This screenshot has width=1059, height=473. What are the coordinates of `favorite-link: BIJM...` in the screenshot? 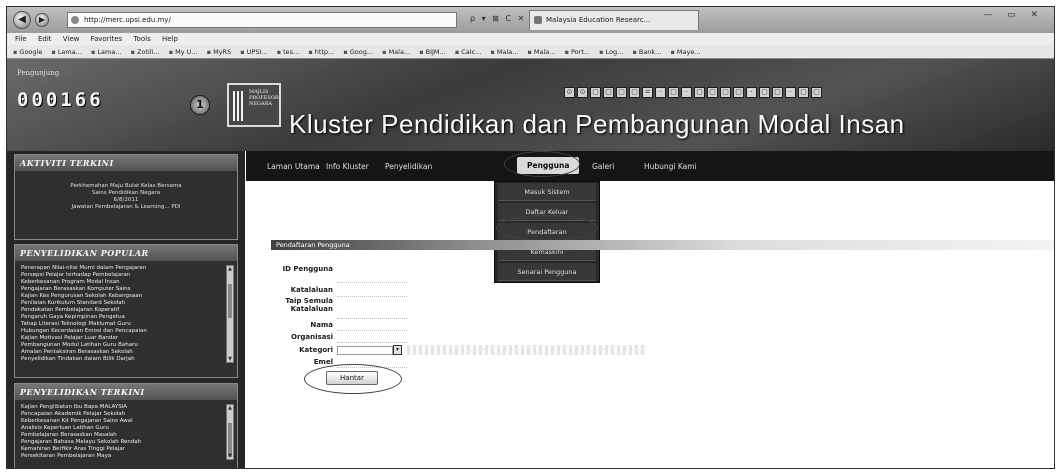 It's located at (432, 52).